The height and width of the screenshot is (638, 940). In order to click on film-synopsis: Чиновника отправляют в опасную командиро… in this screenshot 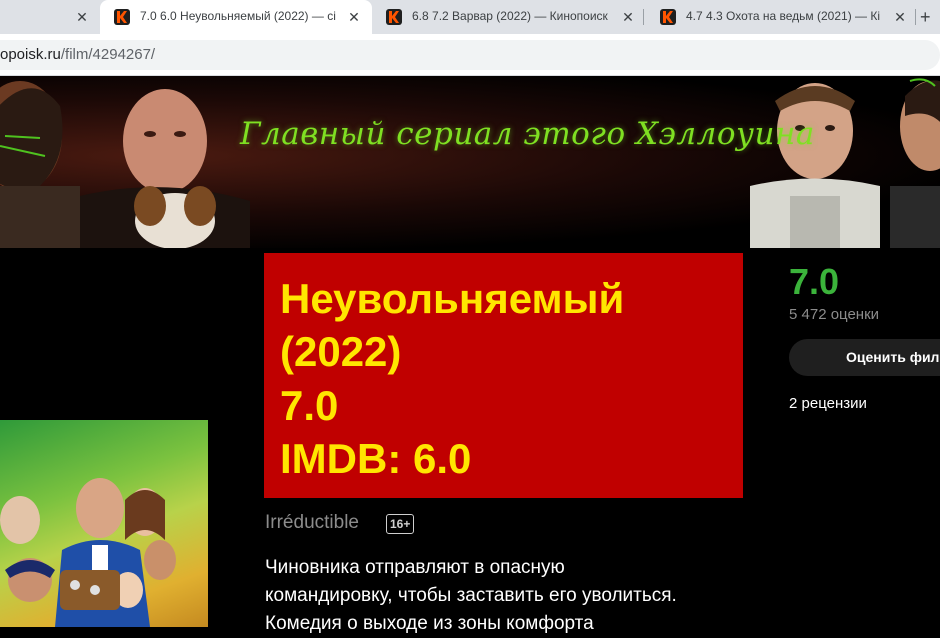, I will do `click(505, 596)`.